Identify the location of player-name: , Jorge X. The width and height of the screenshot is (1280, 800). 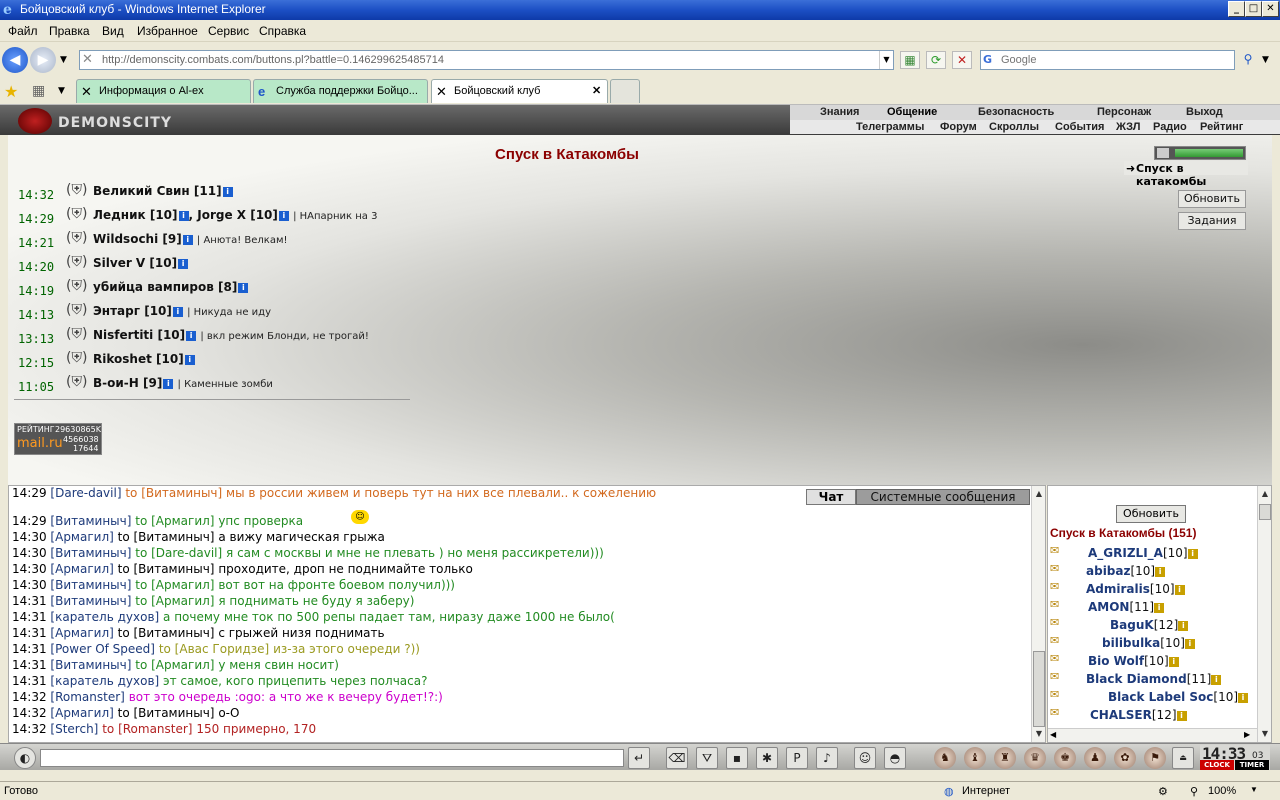
(218, 215).